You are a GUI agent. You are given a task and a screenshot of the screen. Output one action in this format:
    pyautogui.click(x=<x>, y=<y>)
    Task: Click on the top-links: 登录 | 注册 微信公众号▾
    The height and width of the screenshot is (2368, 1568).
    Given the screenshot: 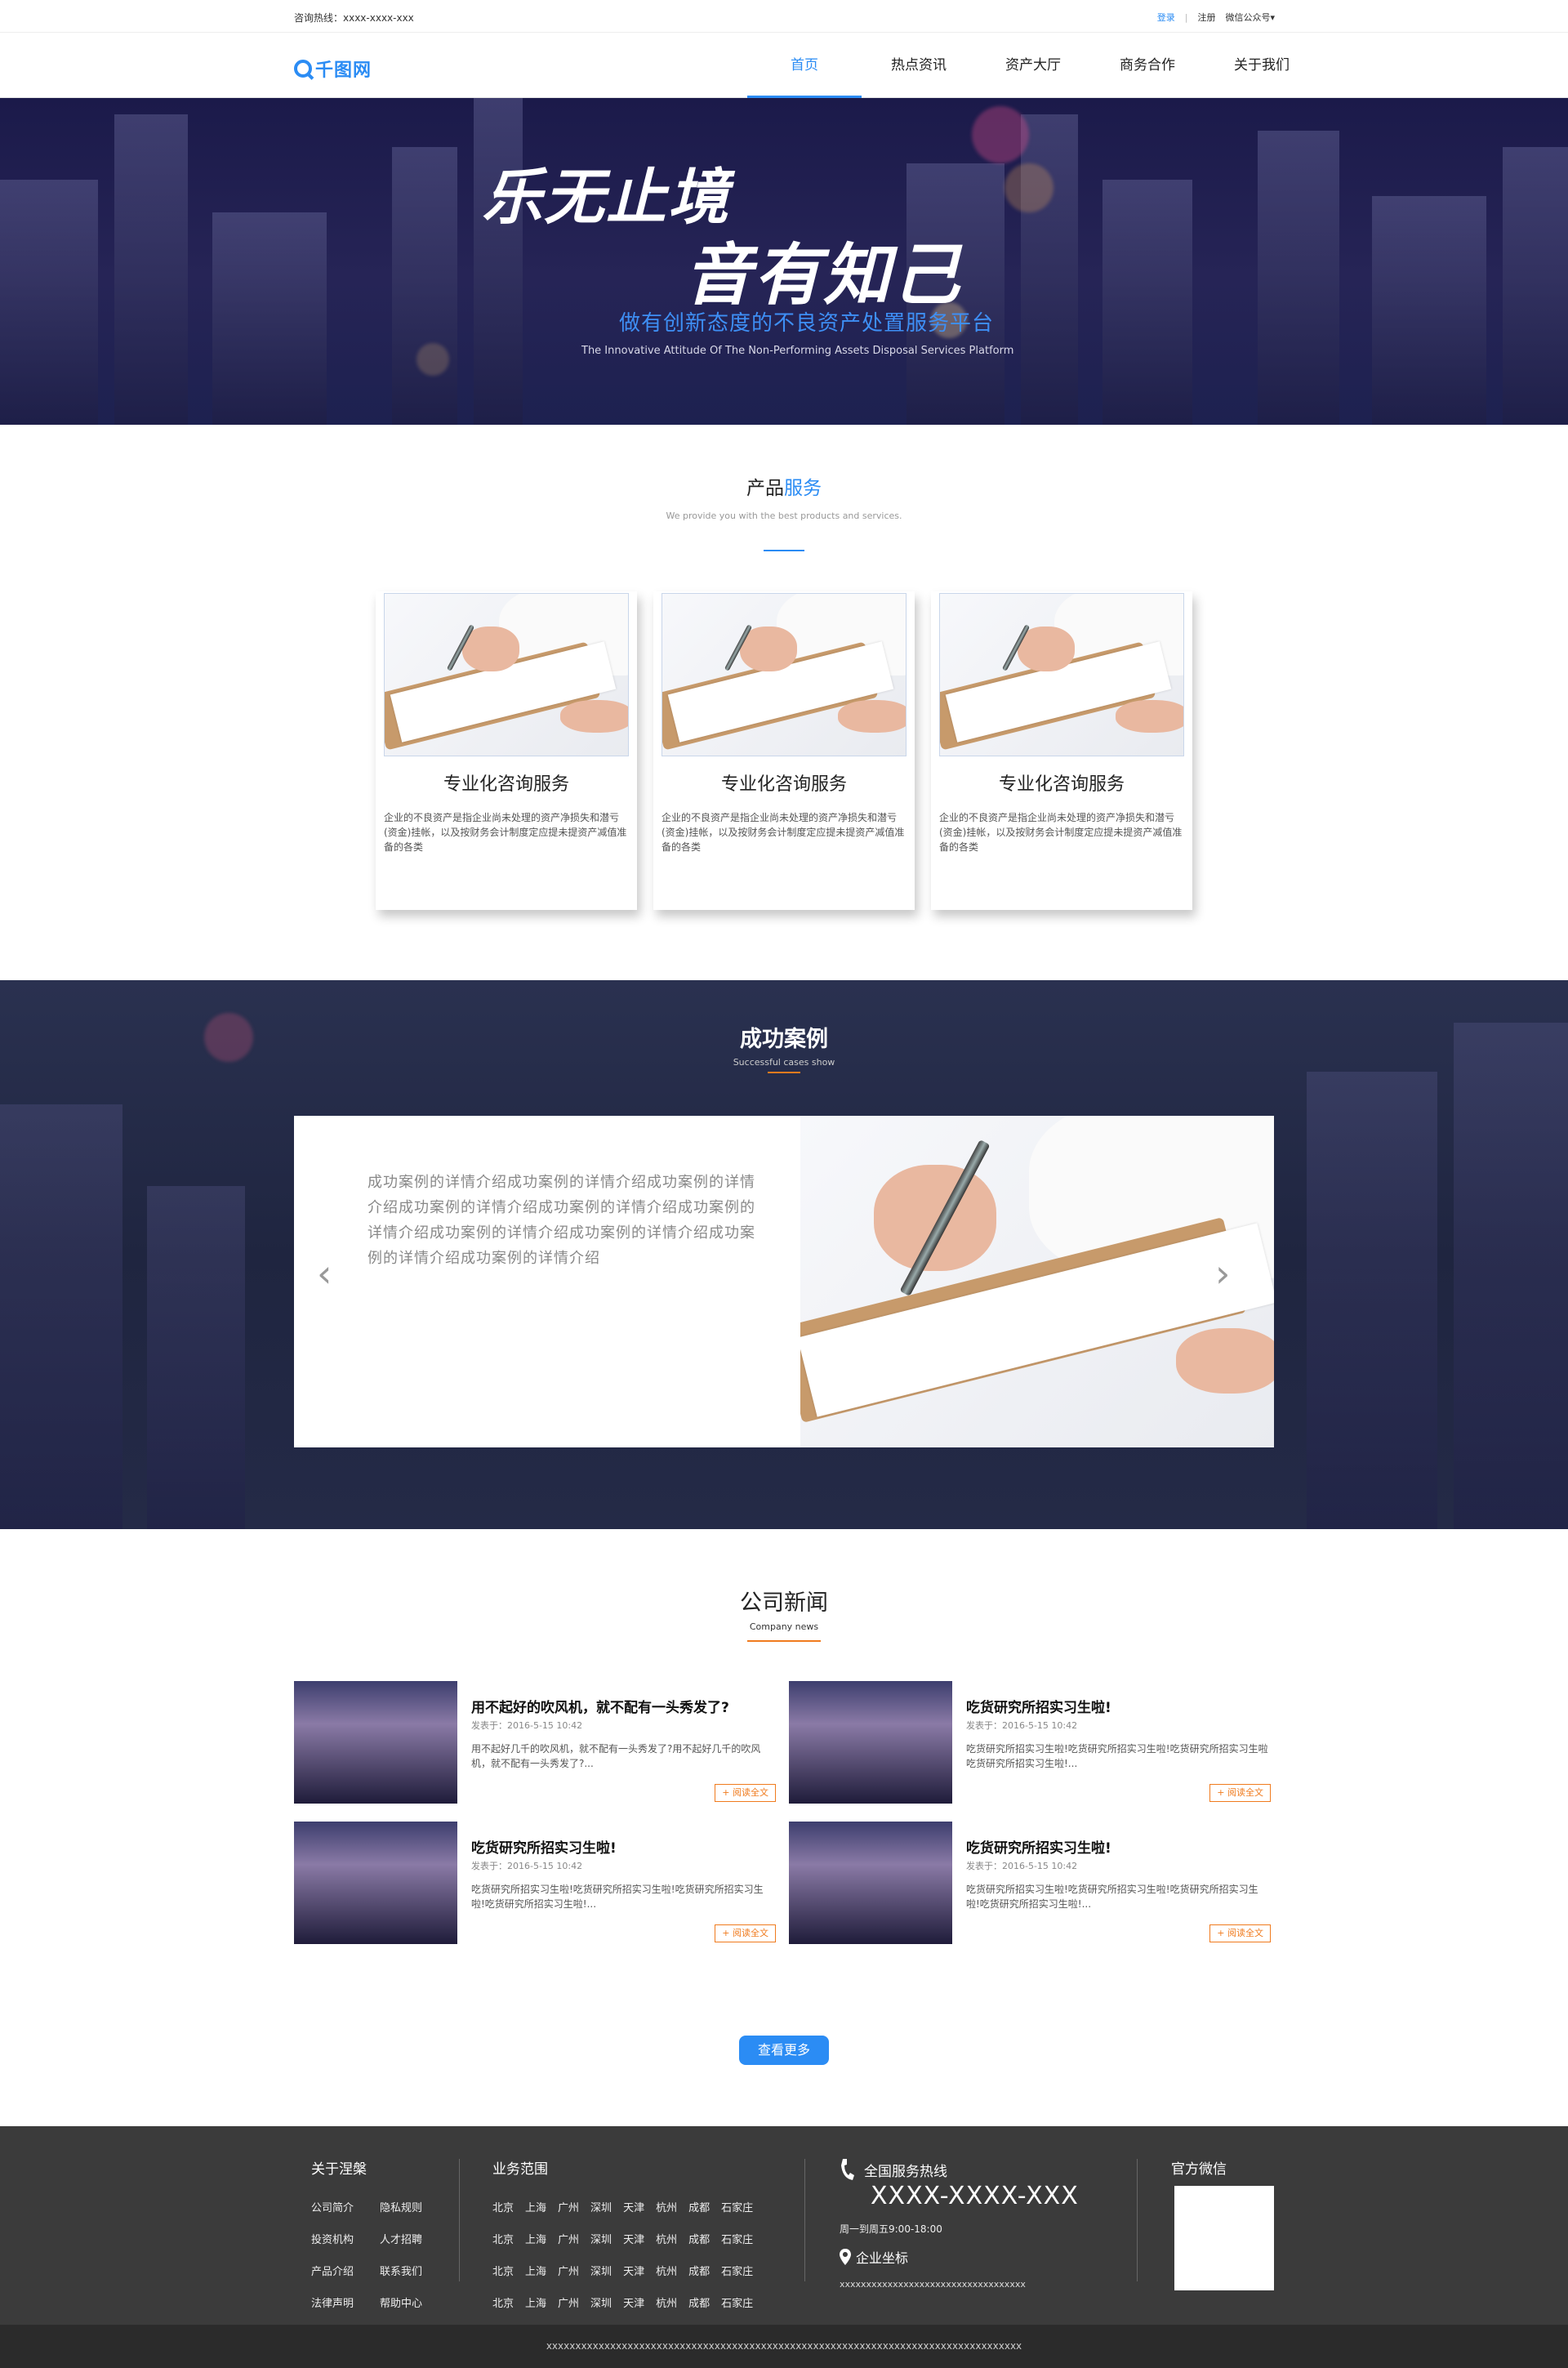 What is the action you would take?
    pyautogui.click(x=1216, y=17)
    